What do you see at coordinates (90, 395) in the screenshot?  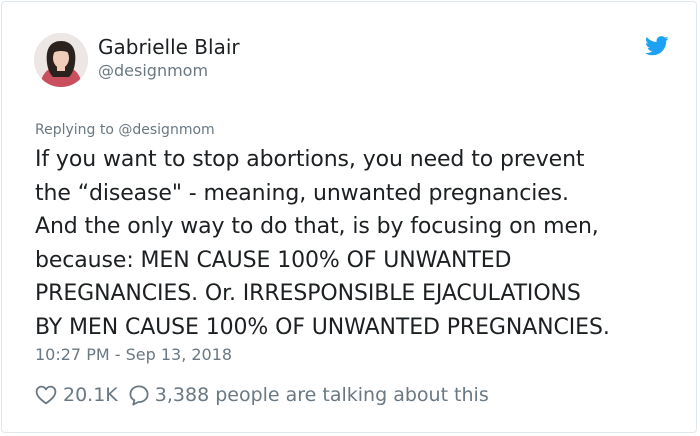 I see `like-count: 20.1K` at bounding box center [90, 395].